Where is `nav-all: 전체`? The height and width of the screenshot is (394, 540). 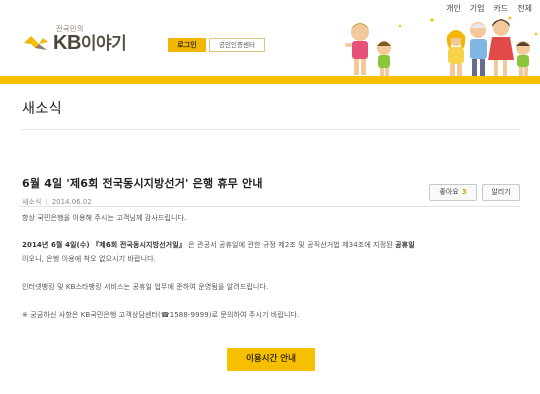
nav-all: 전체 is located at coordinates (524, 8).